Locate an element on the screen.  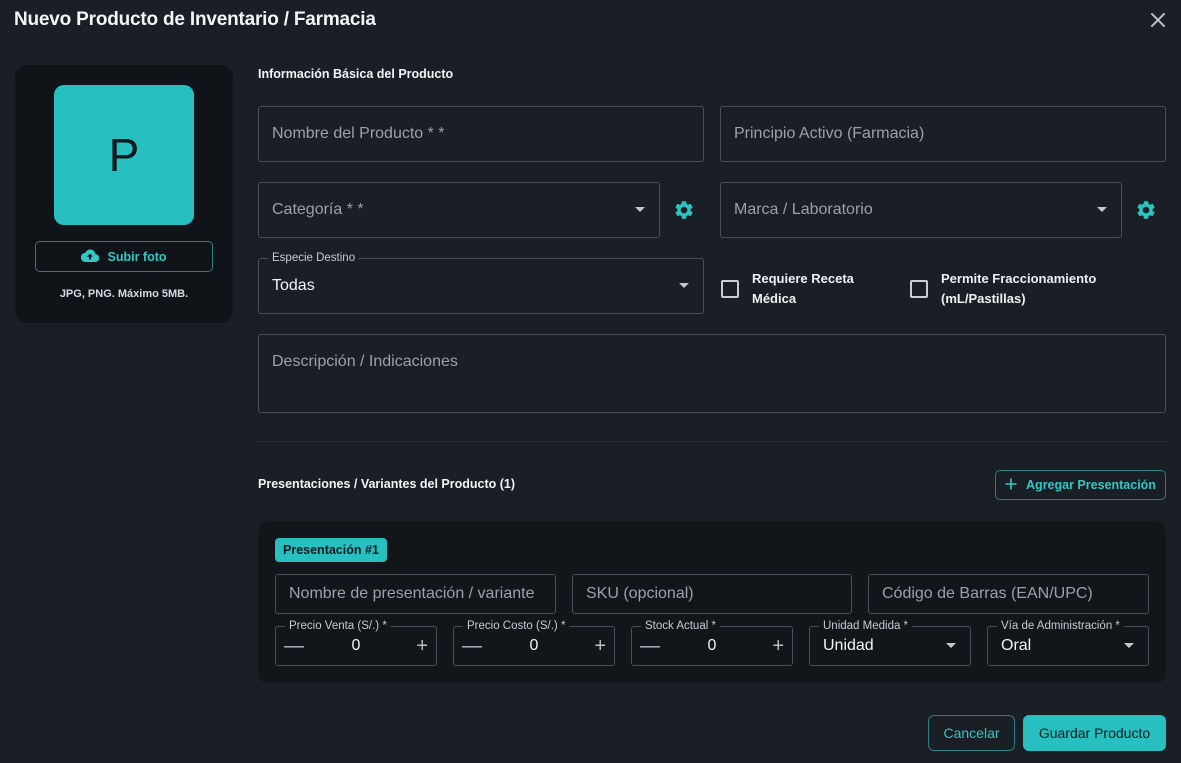
active-ingredient-placeholder: Principio Activo (Farmacia) is located at coordinates (829, 133).